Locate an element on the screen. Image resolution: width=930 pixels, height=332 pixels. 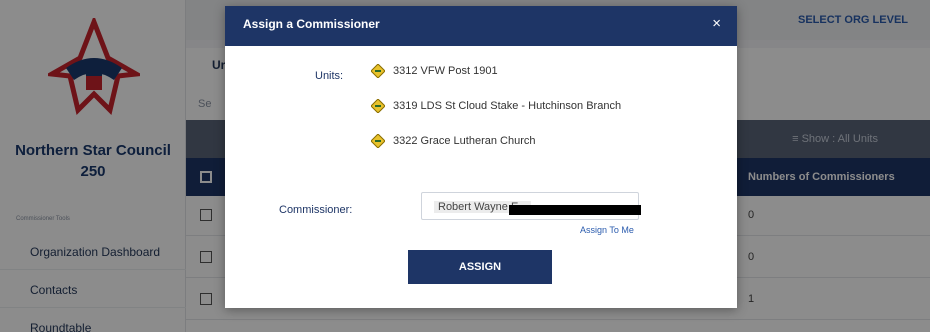
assign-to-me-link: Assign To Me is located at coordinates (607, 230).